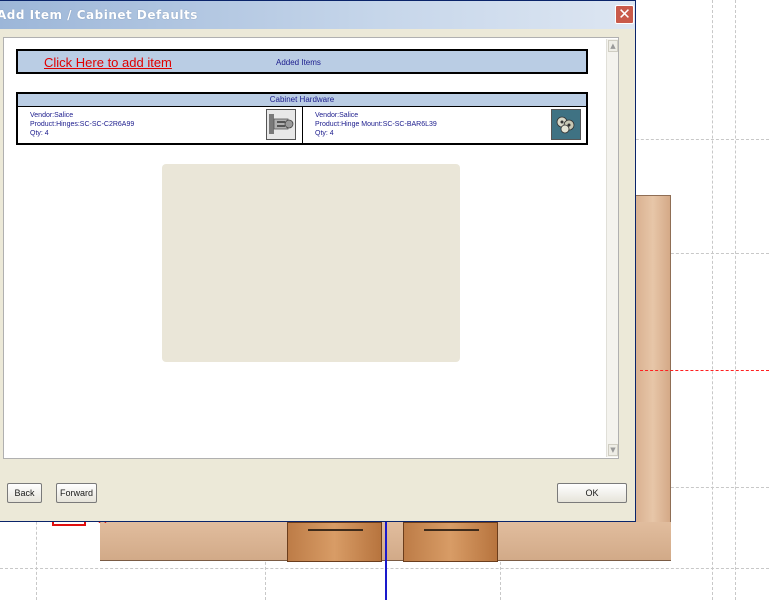 The height and width of the screenshot is (600, 769). I want to click on dialog-title: Add Item / Cabinet Defaults, so click(99, 15).